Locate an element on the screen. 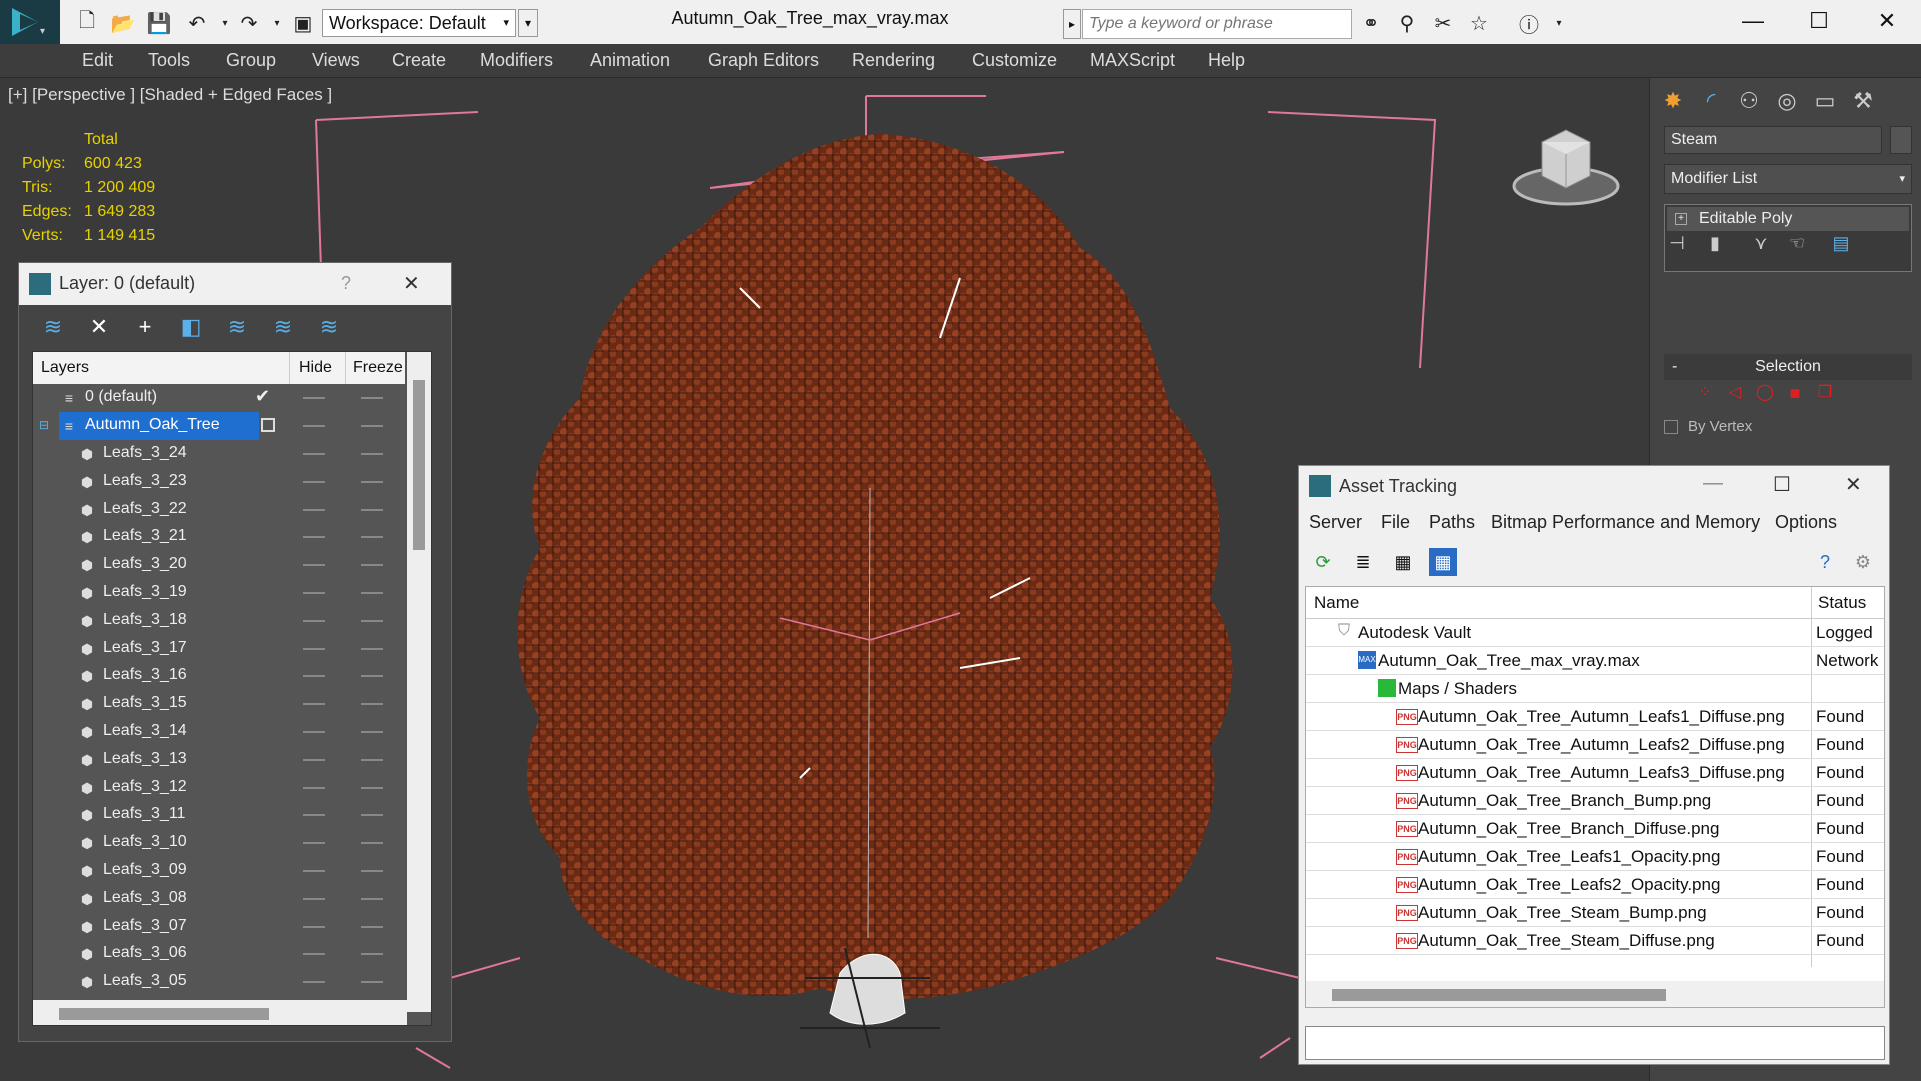 This screenshot has width=1921, height=1081. thumbnail-view-icon: ▦ is located at coordinates (1403, 562).